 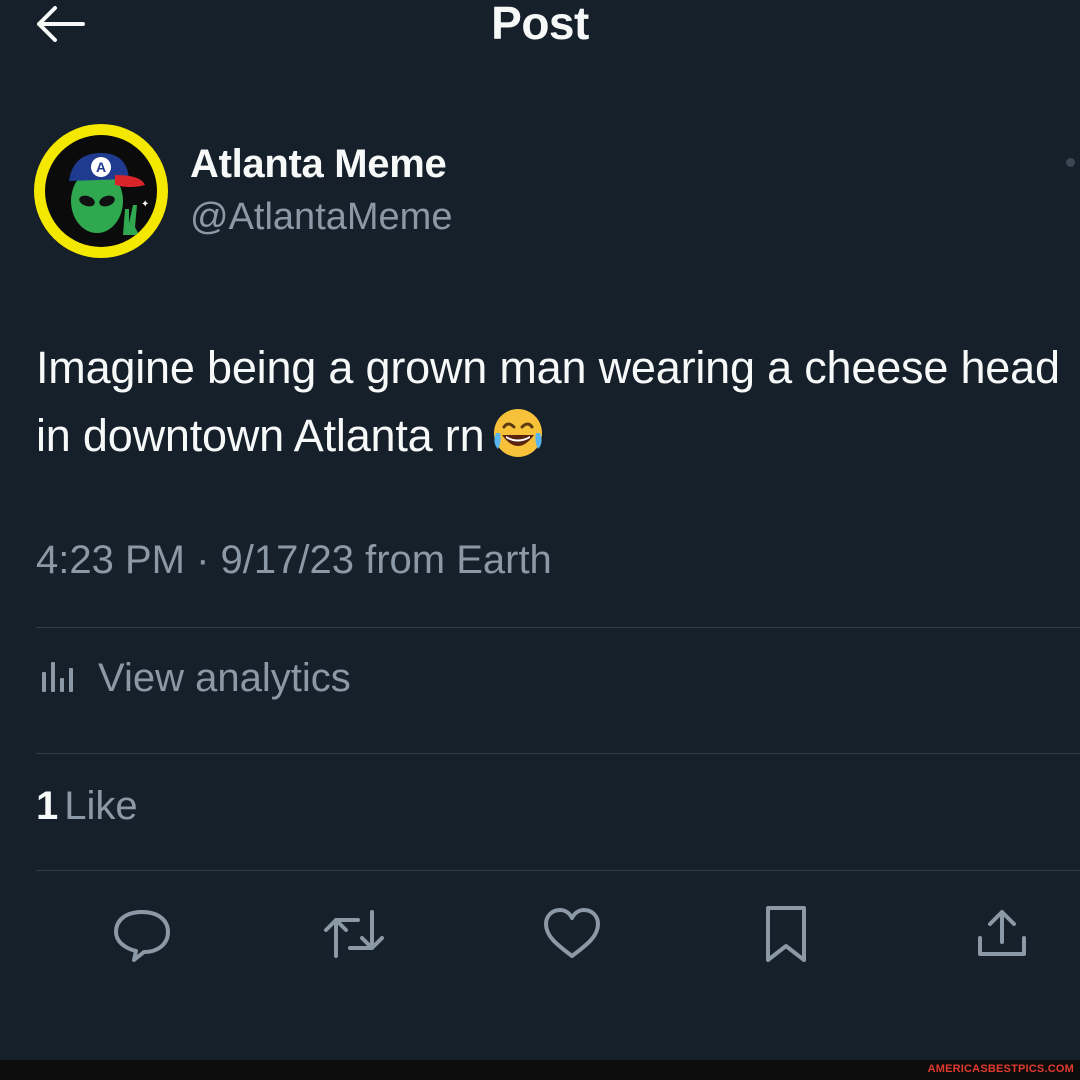 What do you see at coordinates (224, 678) in the screenshot?
I see `view-analytics-label: View analytics` at bounding box center [224, 678].